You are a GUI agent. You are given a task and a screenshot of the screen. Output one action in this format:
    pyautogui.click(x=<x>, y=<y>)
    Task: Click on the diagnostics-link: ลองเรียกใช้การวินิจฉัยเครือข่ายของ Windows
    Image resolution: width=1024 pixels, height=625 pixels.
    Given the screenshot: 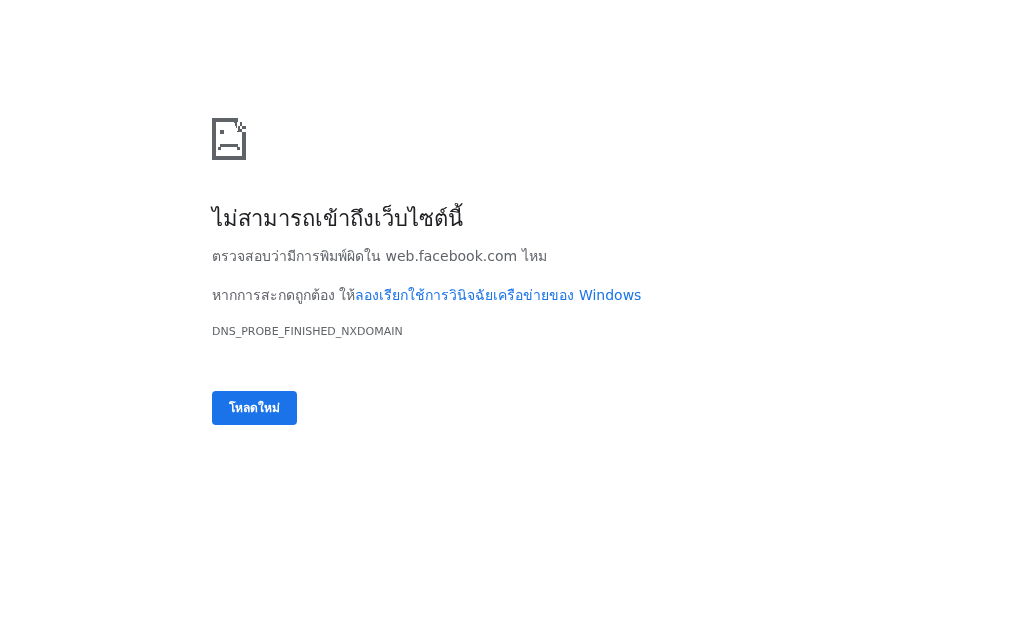 What is the action you would take?
    pyautogui.click(x=498, y=295)
    